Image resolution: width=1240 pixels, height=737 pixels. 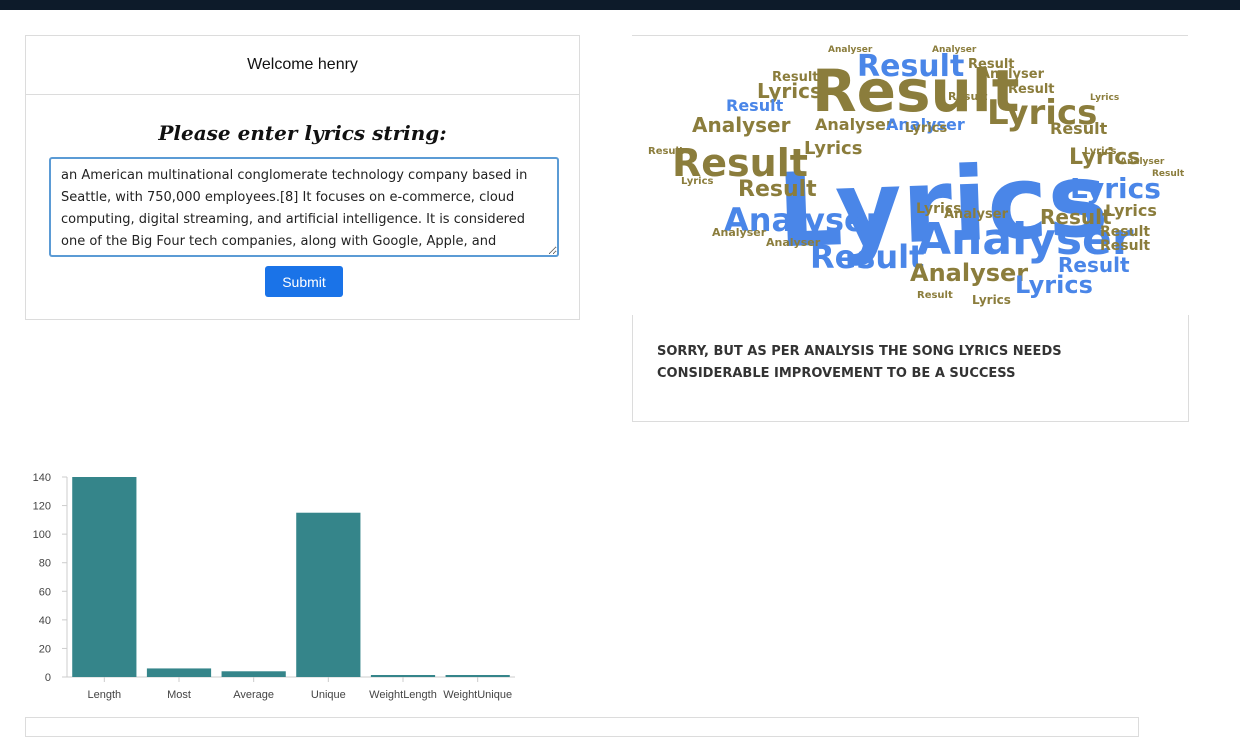 What do you see at coordinates (793, 242) in the screenshot?
I see `wc-word-analyser-10: Analyser` at bounding box center [793, 242].